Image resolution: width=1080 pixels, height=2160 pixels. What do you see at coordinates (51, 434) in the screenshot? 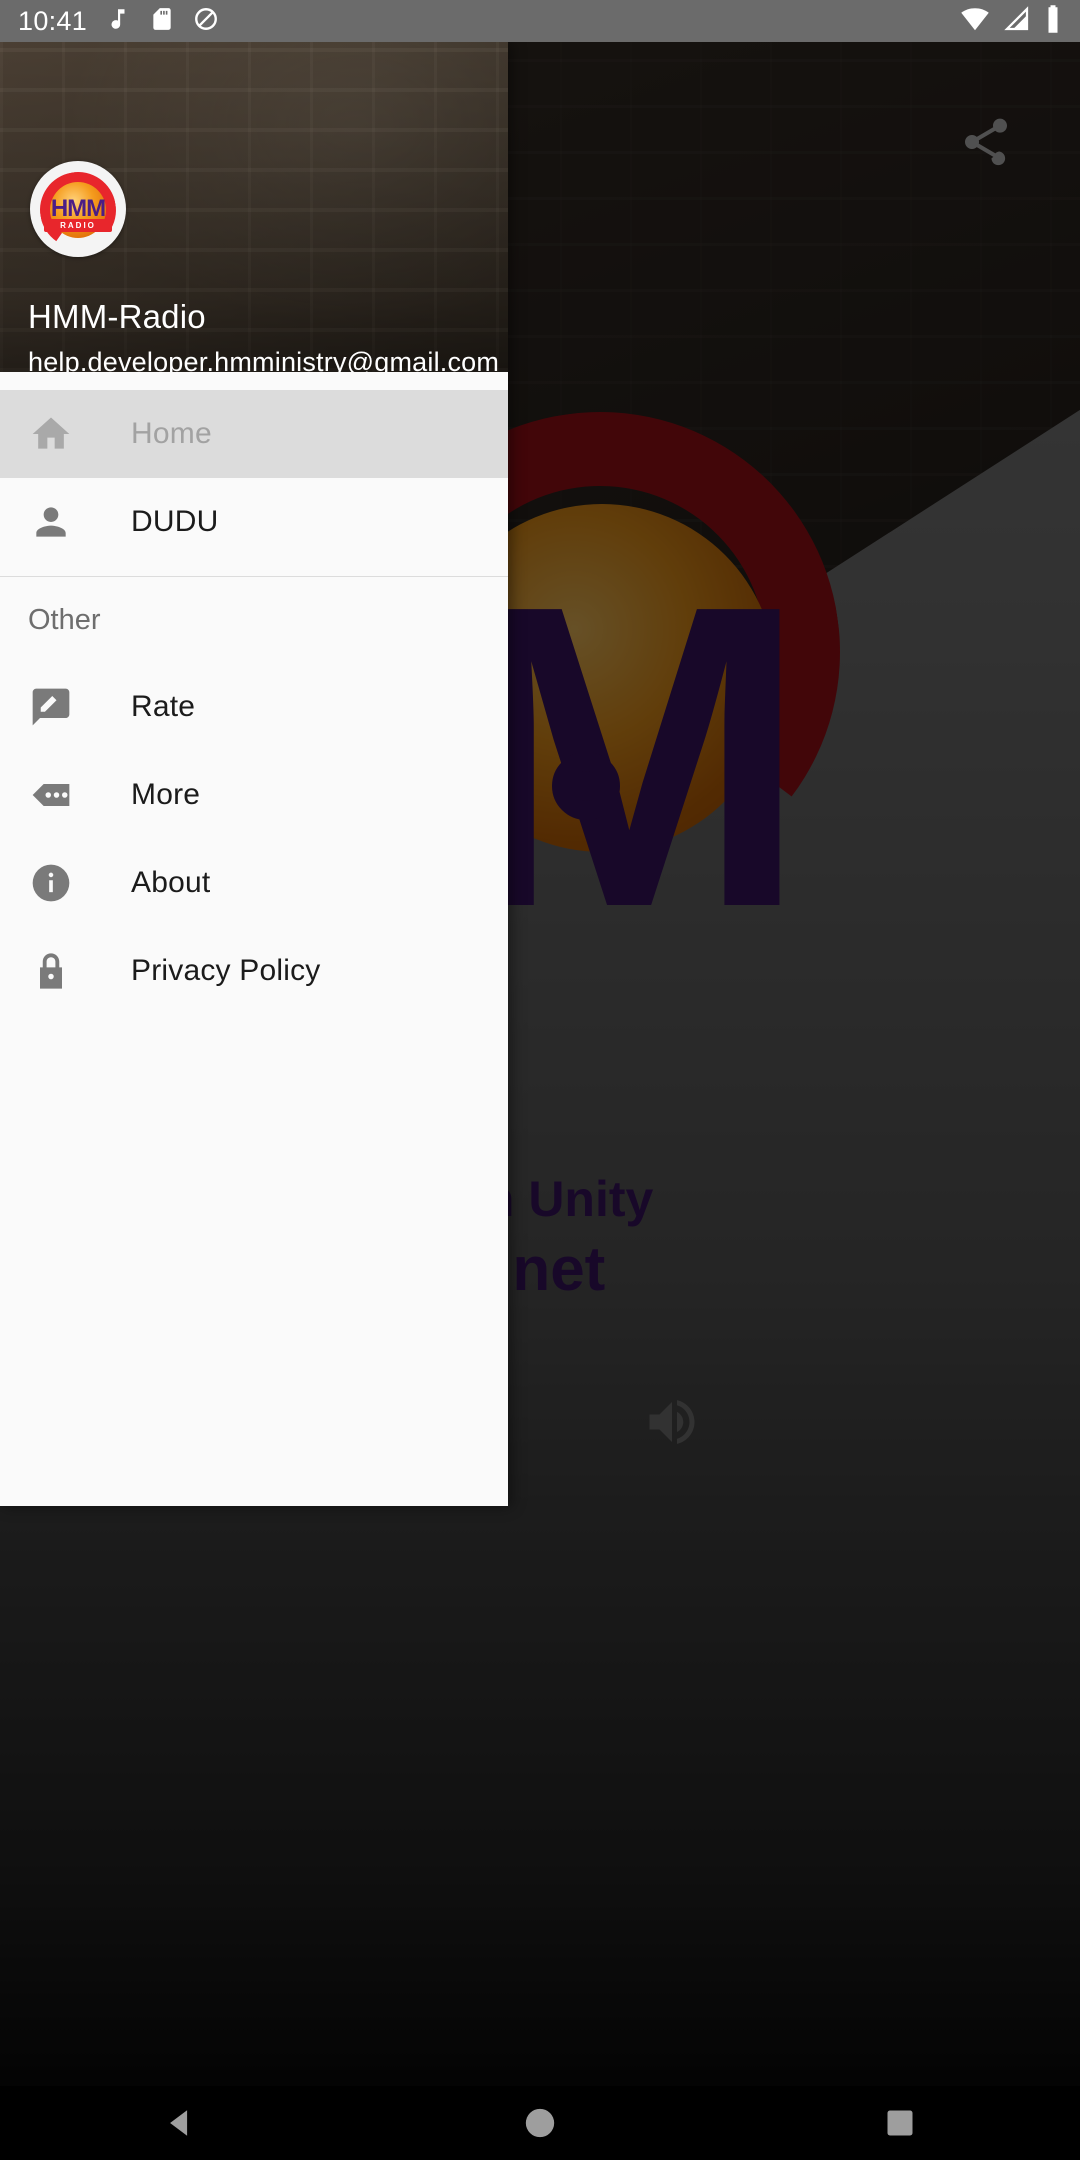
I see `home-icon` at bounding box center [51, 434].